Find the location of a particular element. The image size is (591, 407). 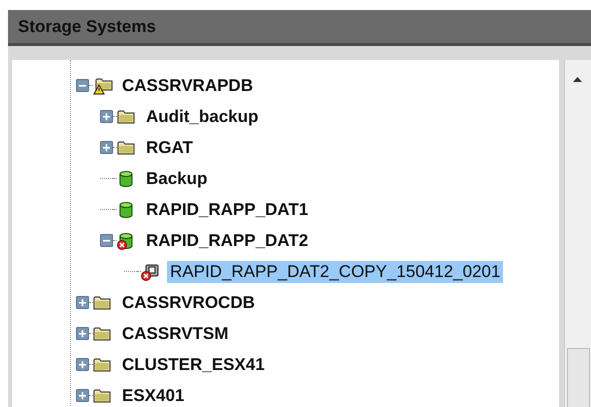

tree-item: RAPID_RAPP_DAT1 is located at coordinates (227, 209).